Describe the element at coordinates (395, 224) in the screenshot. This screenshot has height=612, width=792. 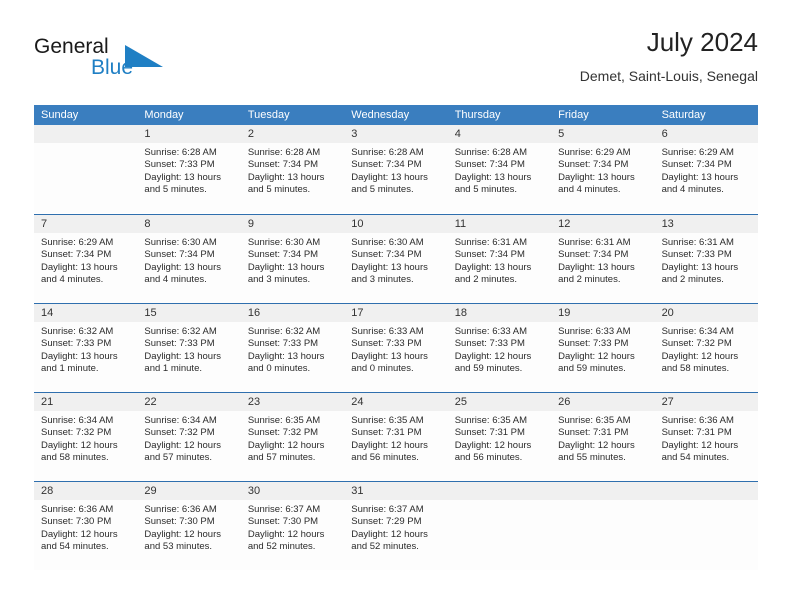
I see `day-number: 10` at that location.